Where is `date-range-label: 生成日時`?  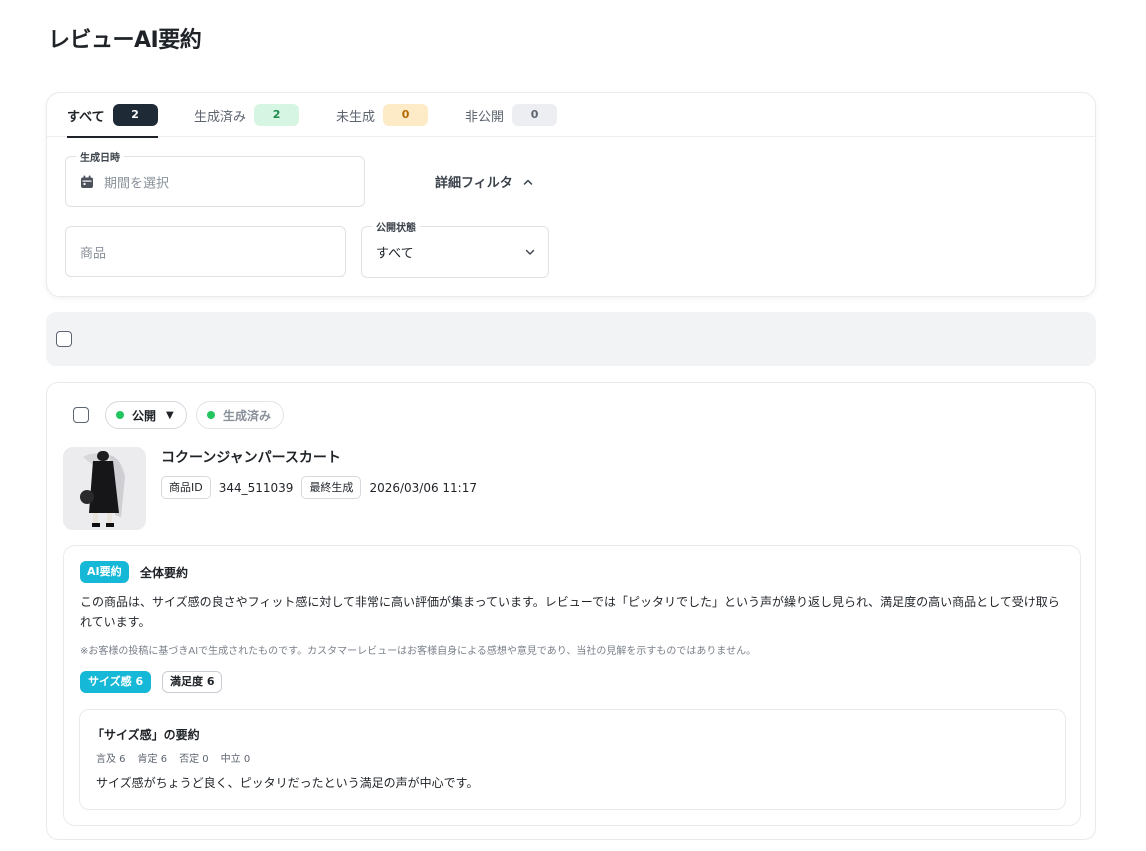
date-range-label: 生成日時 is located at coordinates (100, 156).